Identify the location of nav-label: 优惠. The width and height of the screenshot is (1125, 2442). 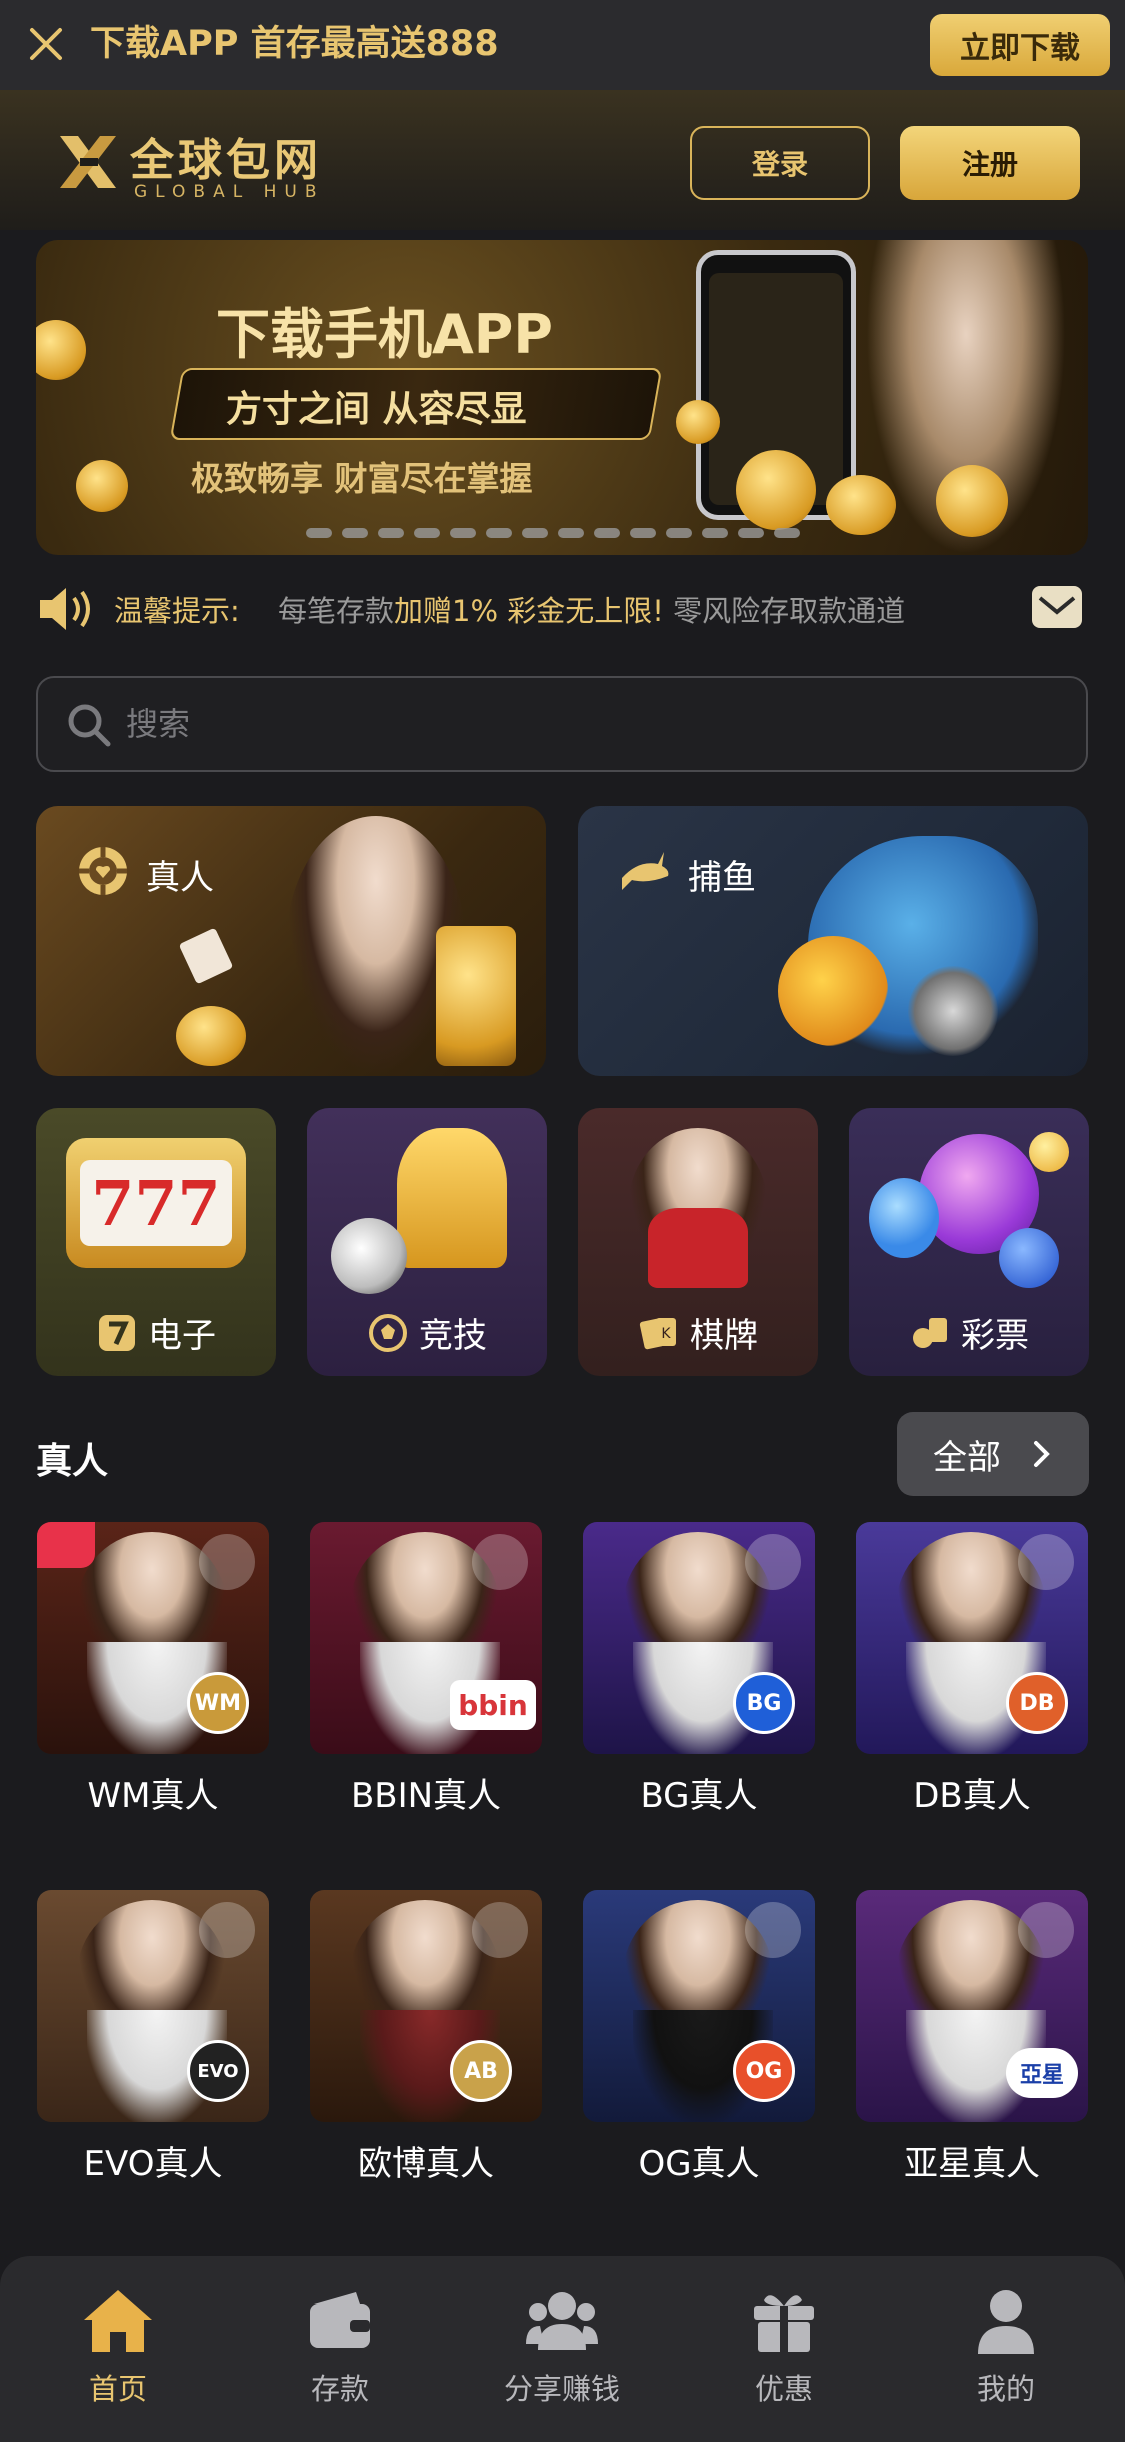
(783, 2389).